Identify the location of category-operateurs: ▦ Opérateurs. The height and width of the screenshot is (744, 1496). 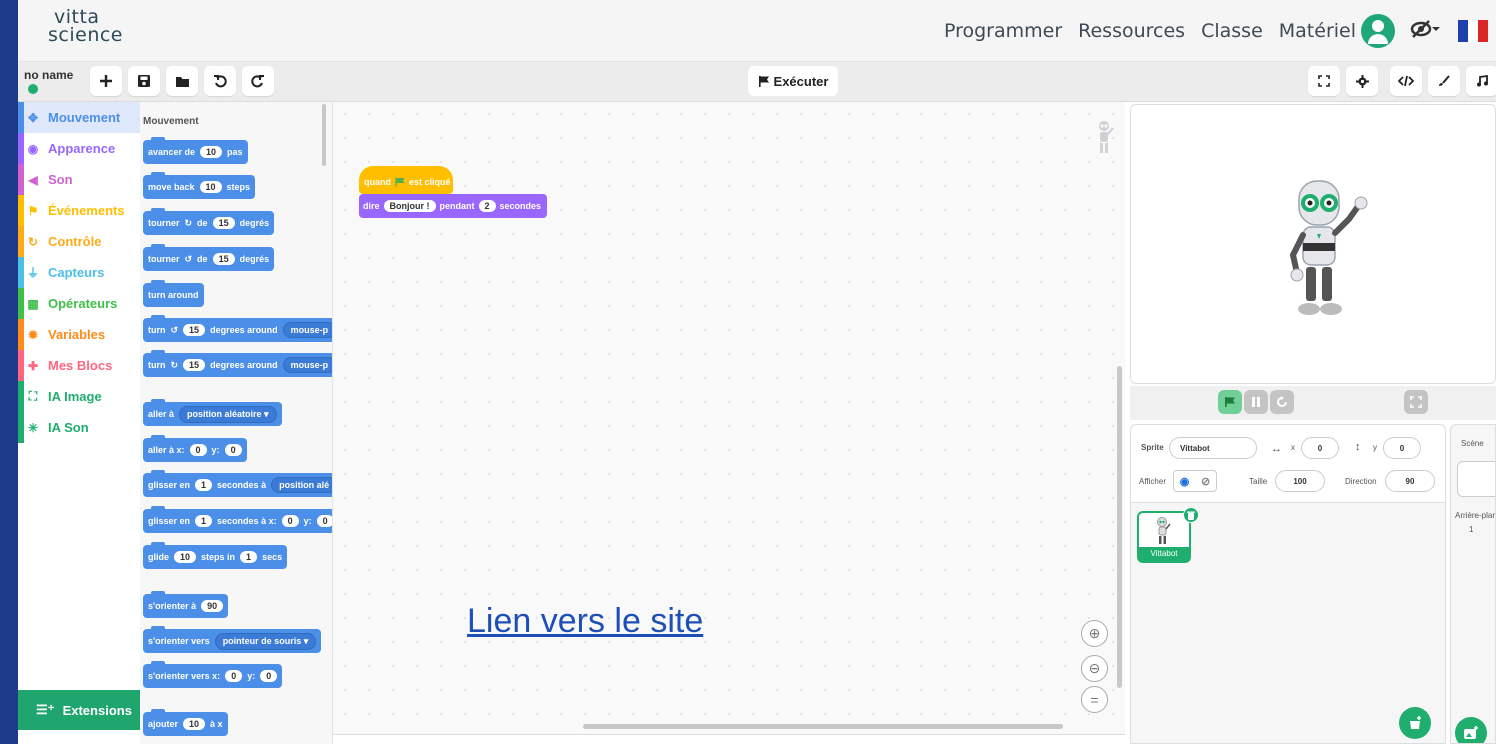
(83, 303).